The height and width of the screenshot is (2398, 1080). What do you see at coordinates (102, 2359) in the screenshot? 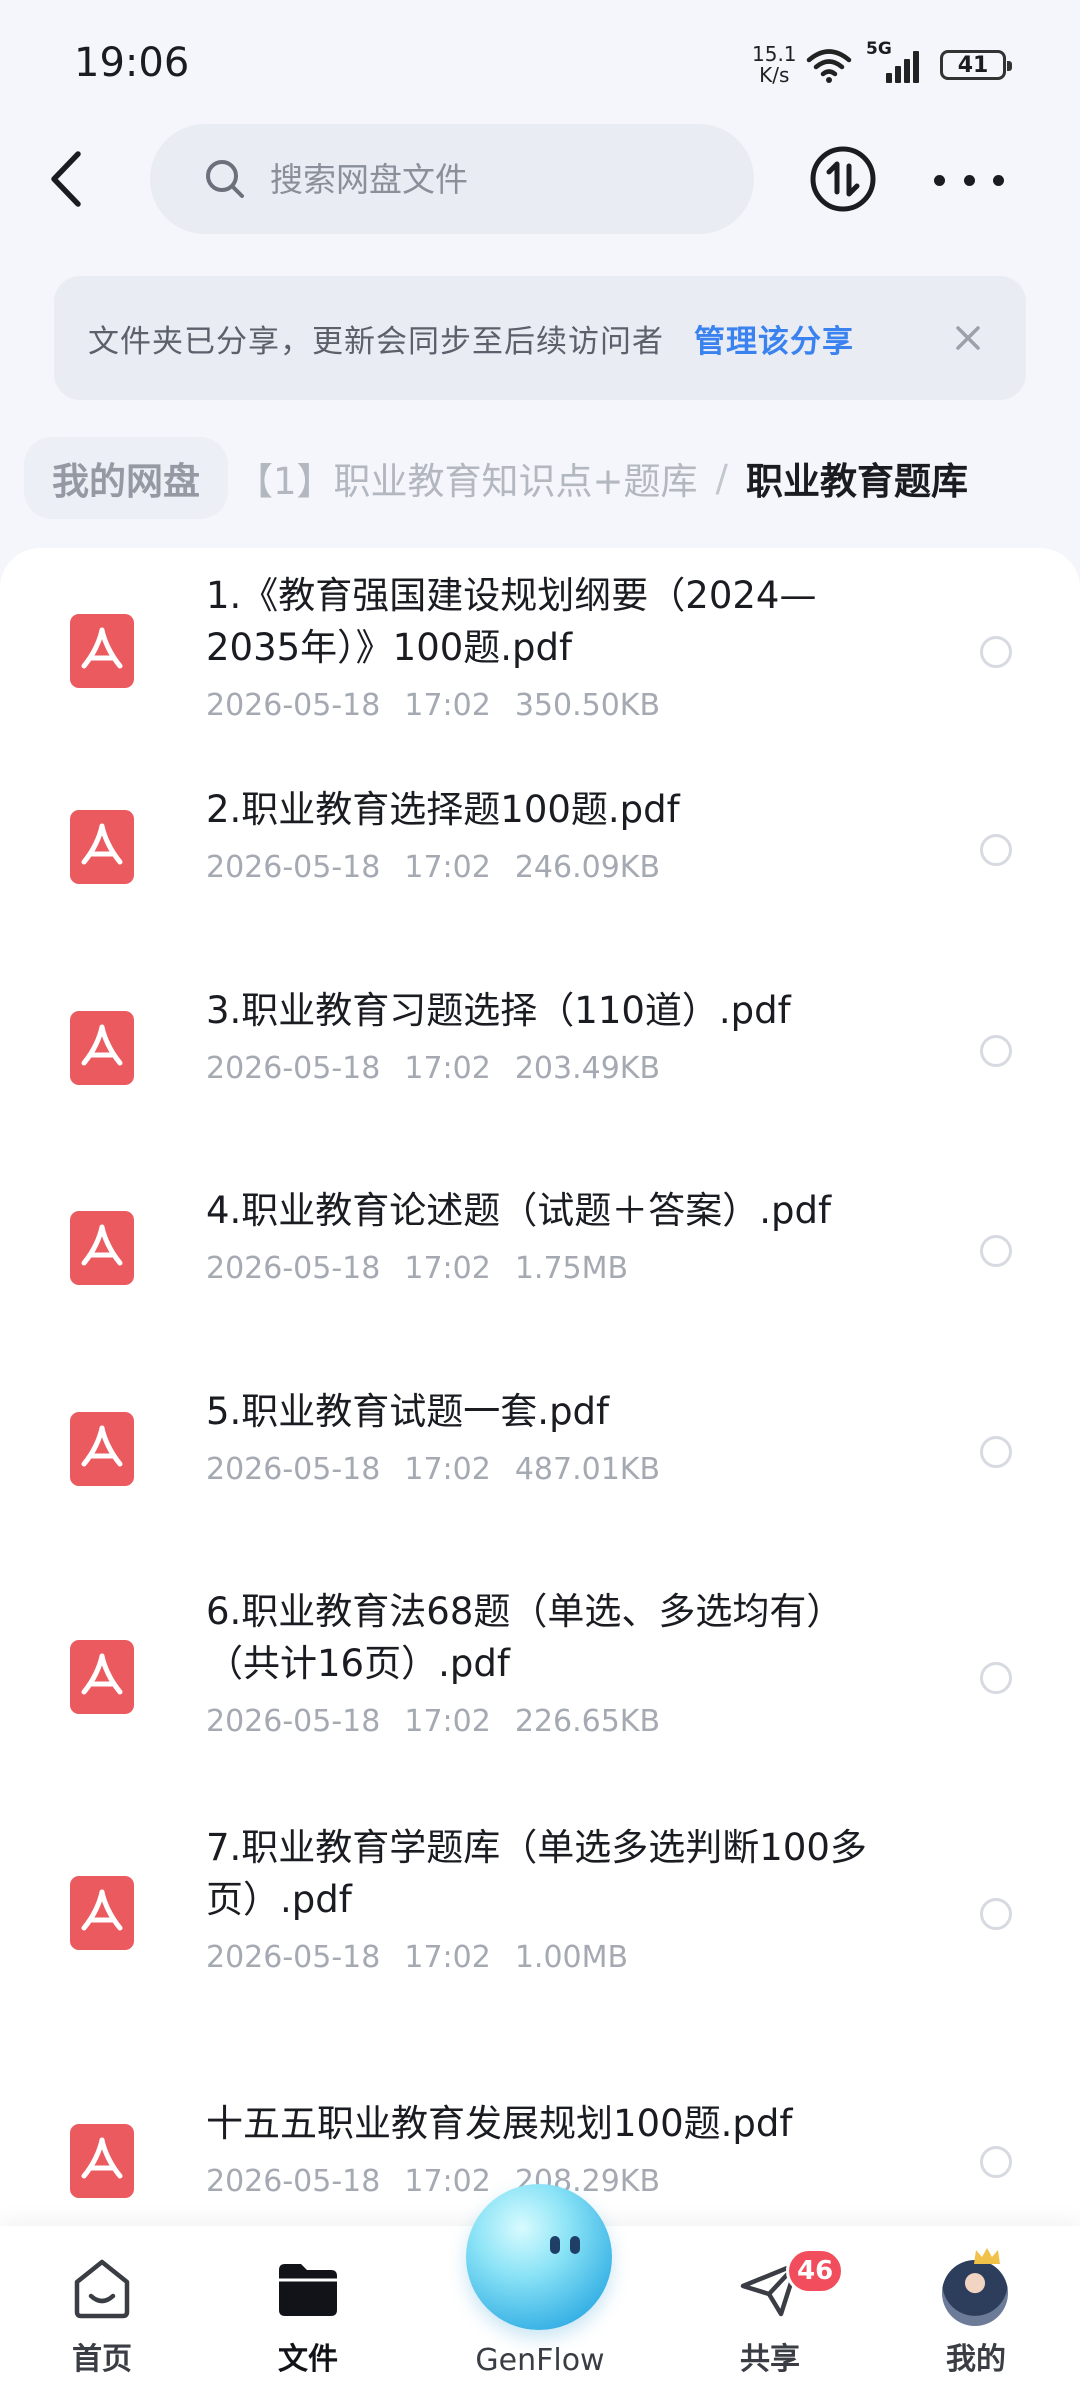
I see `nav-home-label: 首页` at bounding box center [102, 2359].